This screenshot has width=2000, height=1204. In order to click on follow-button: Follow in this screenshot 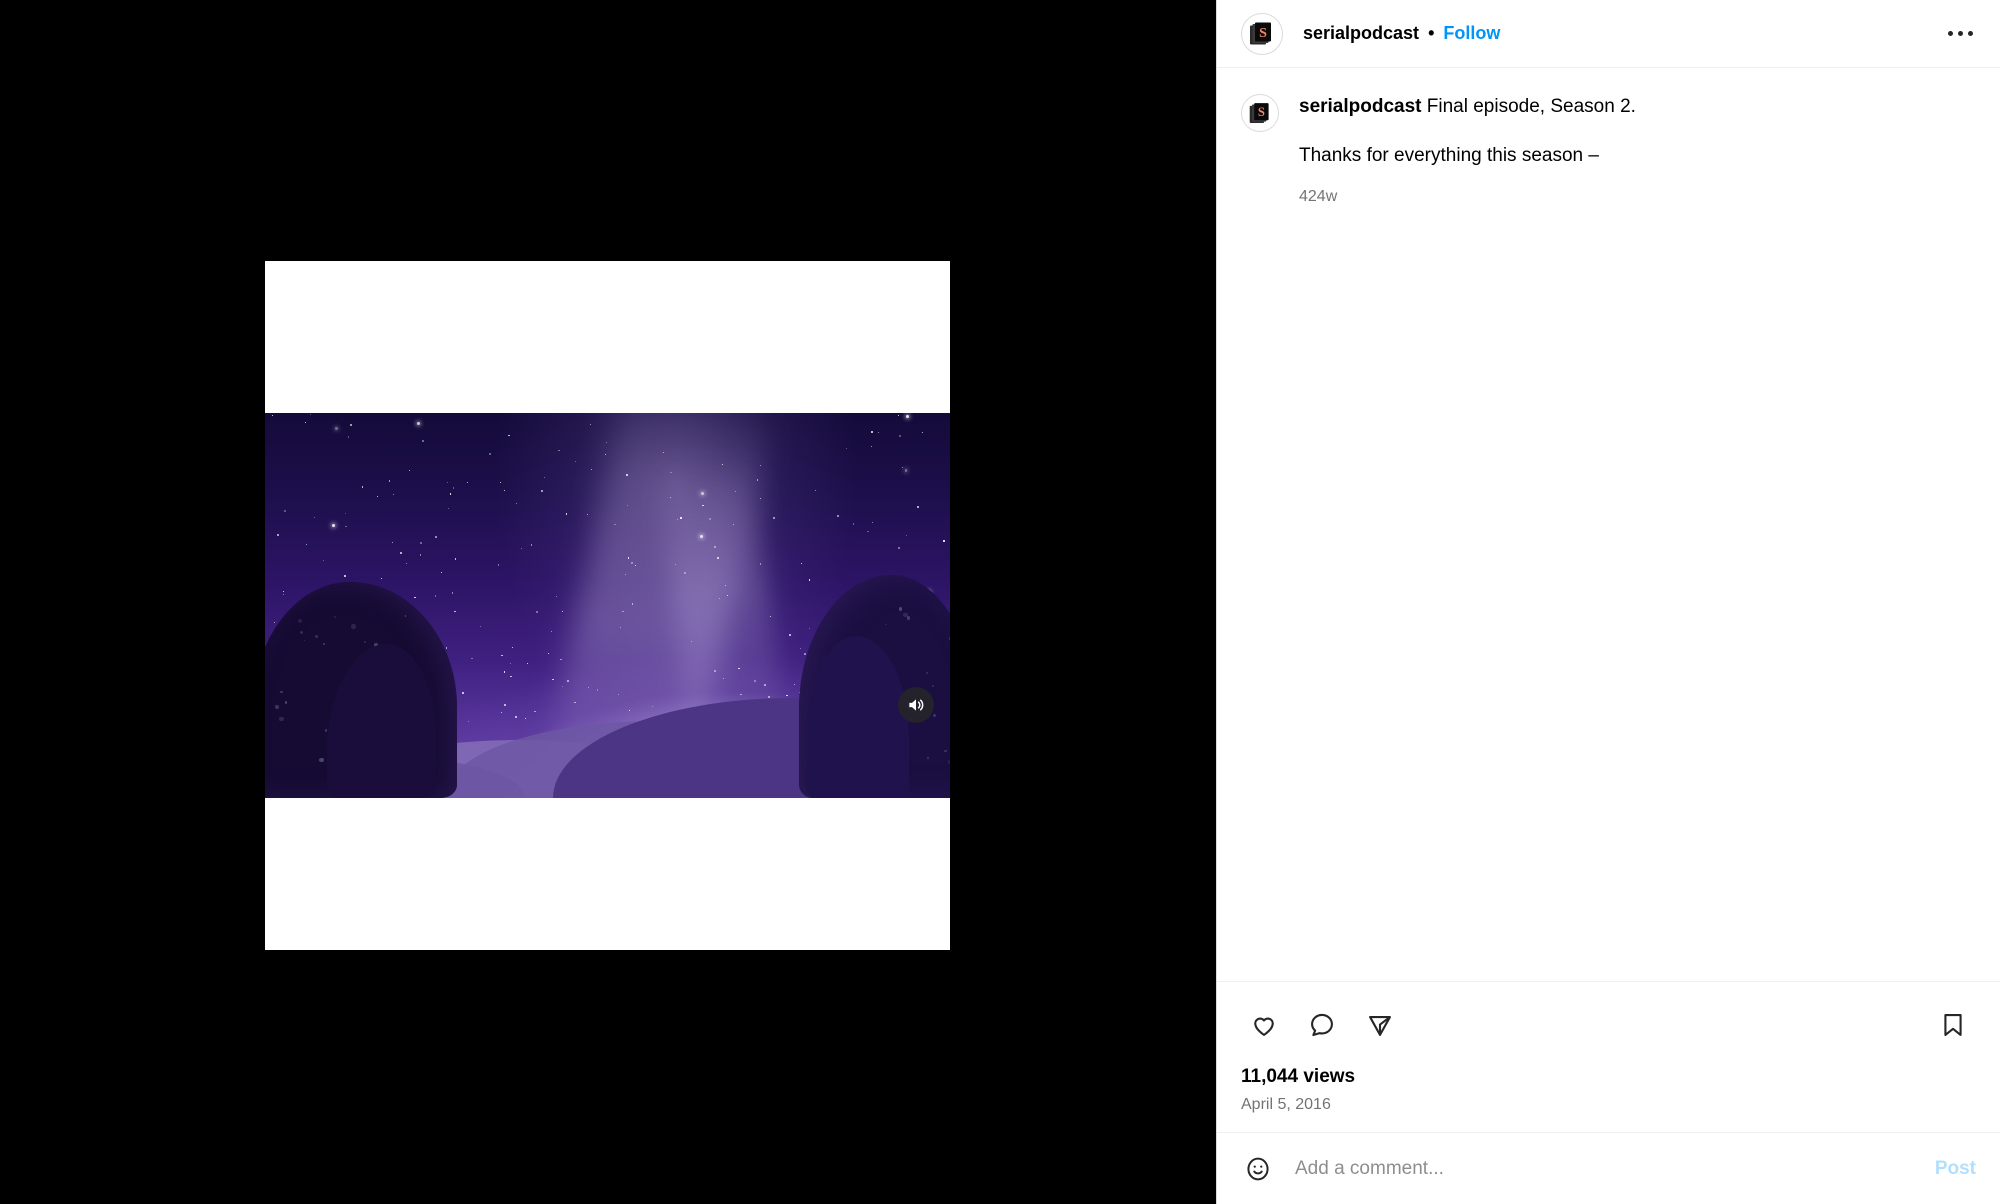, I will do `click(1471, 33)`.